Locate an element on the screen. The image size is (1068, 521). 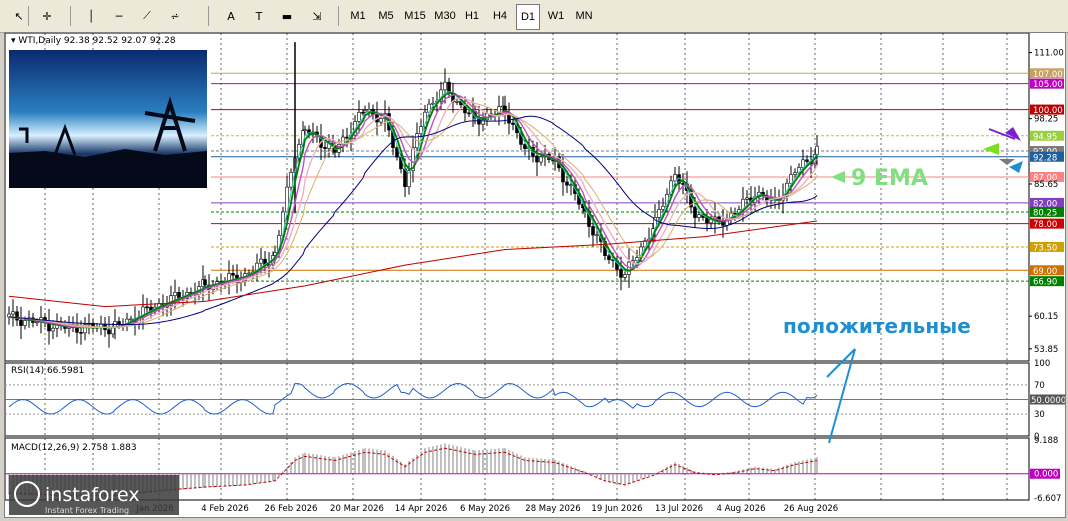
price-axis-label: 98.25 is located at coordinates (1046, 120).